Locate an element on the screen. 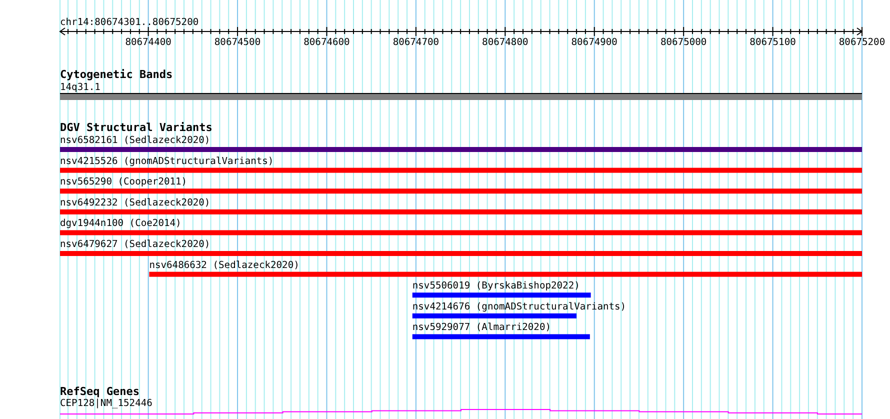 The width and height of the screenshot is (890, 419). variant-label: nsv6479627 (Sedlazeck2020) is located at coordinates (135, 244).